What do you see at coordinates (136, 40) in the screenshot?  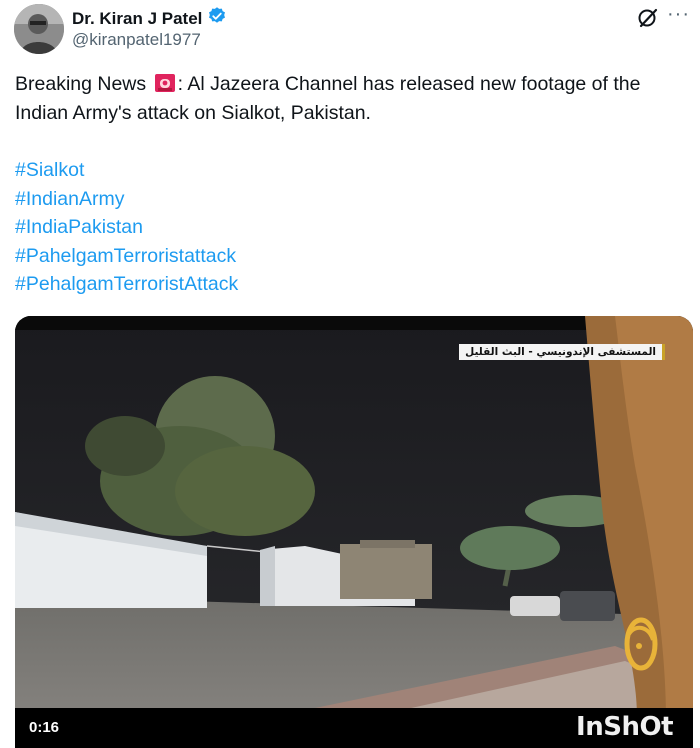 I see `author-handle: @kiranpatel1977` at bounding box center [136, 40].